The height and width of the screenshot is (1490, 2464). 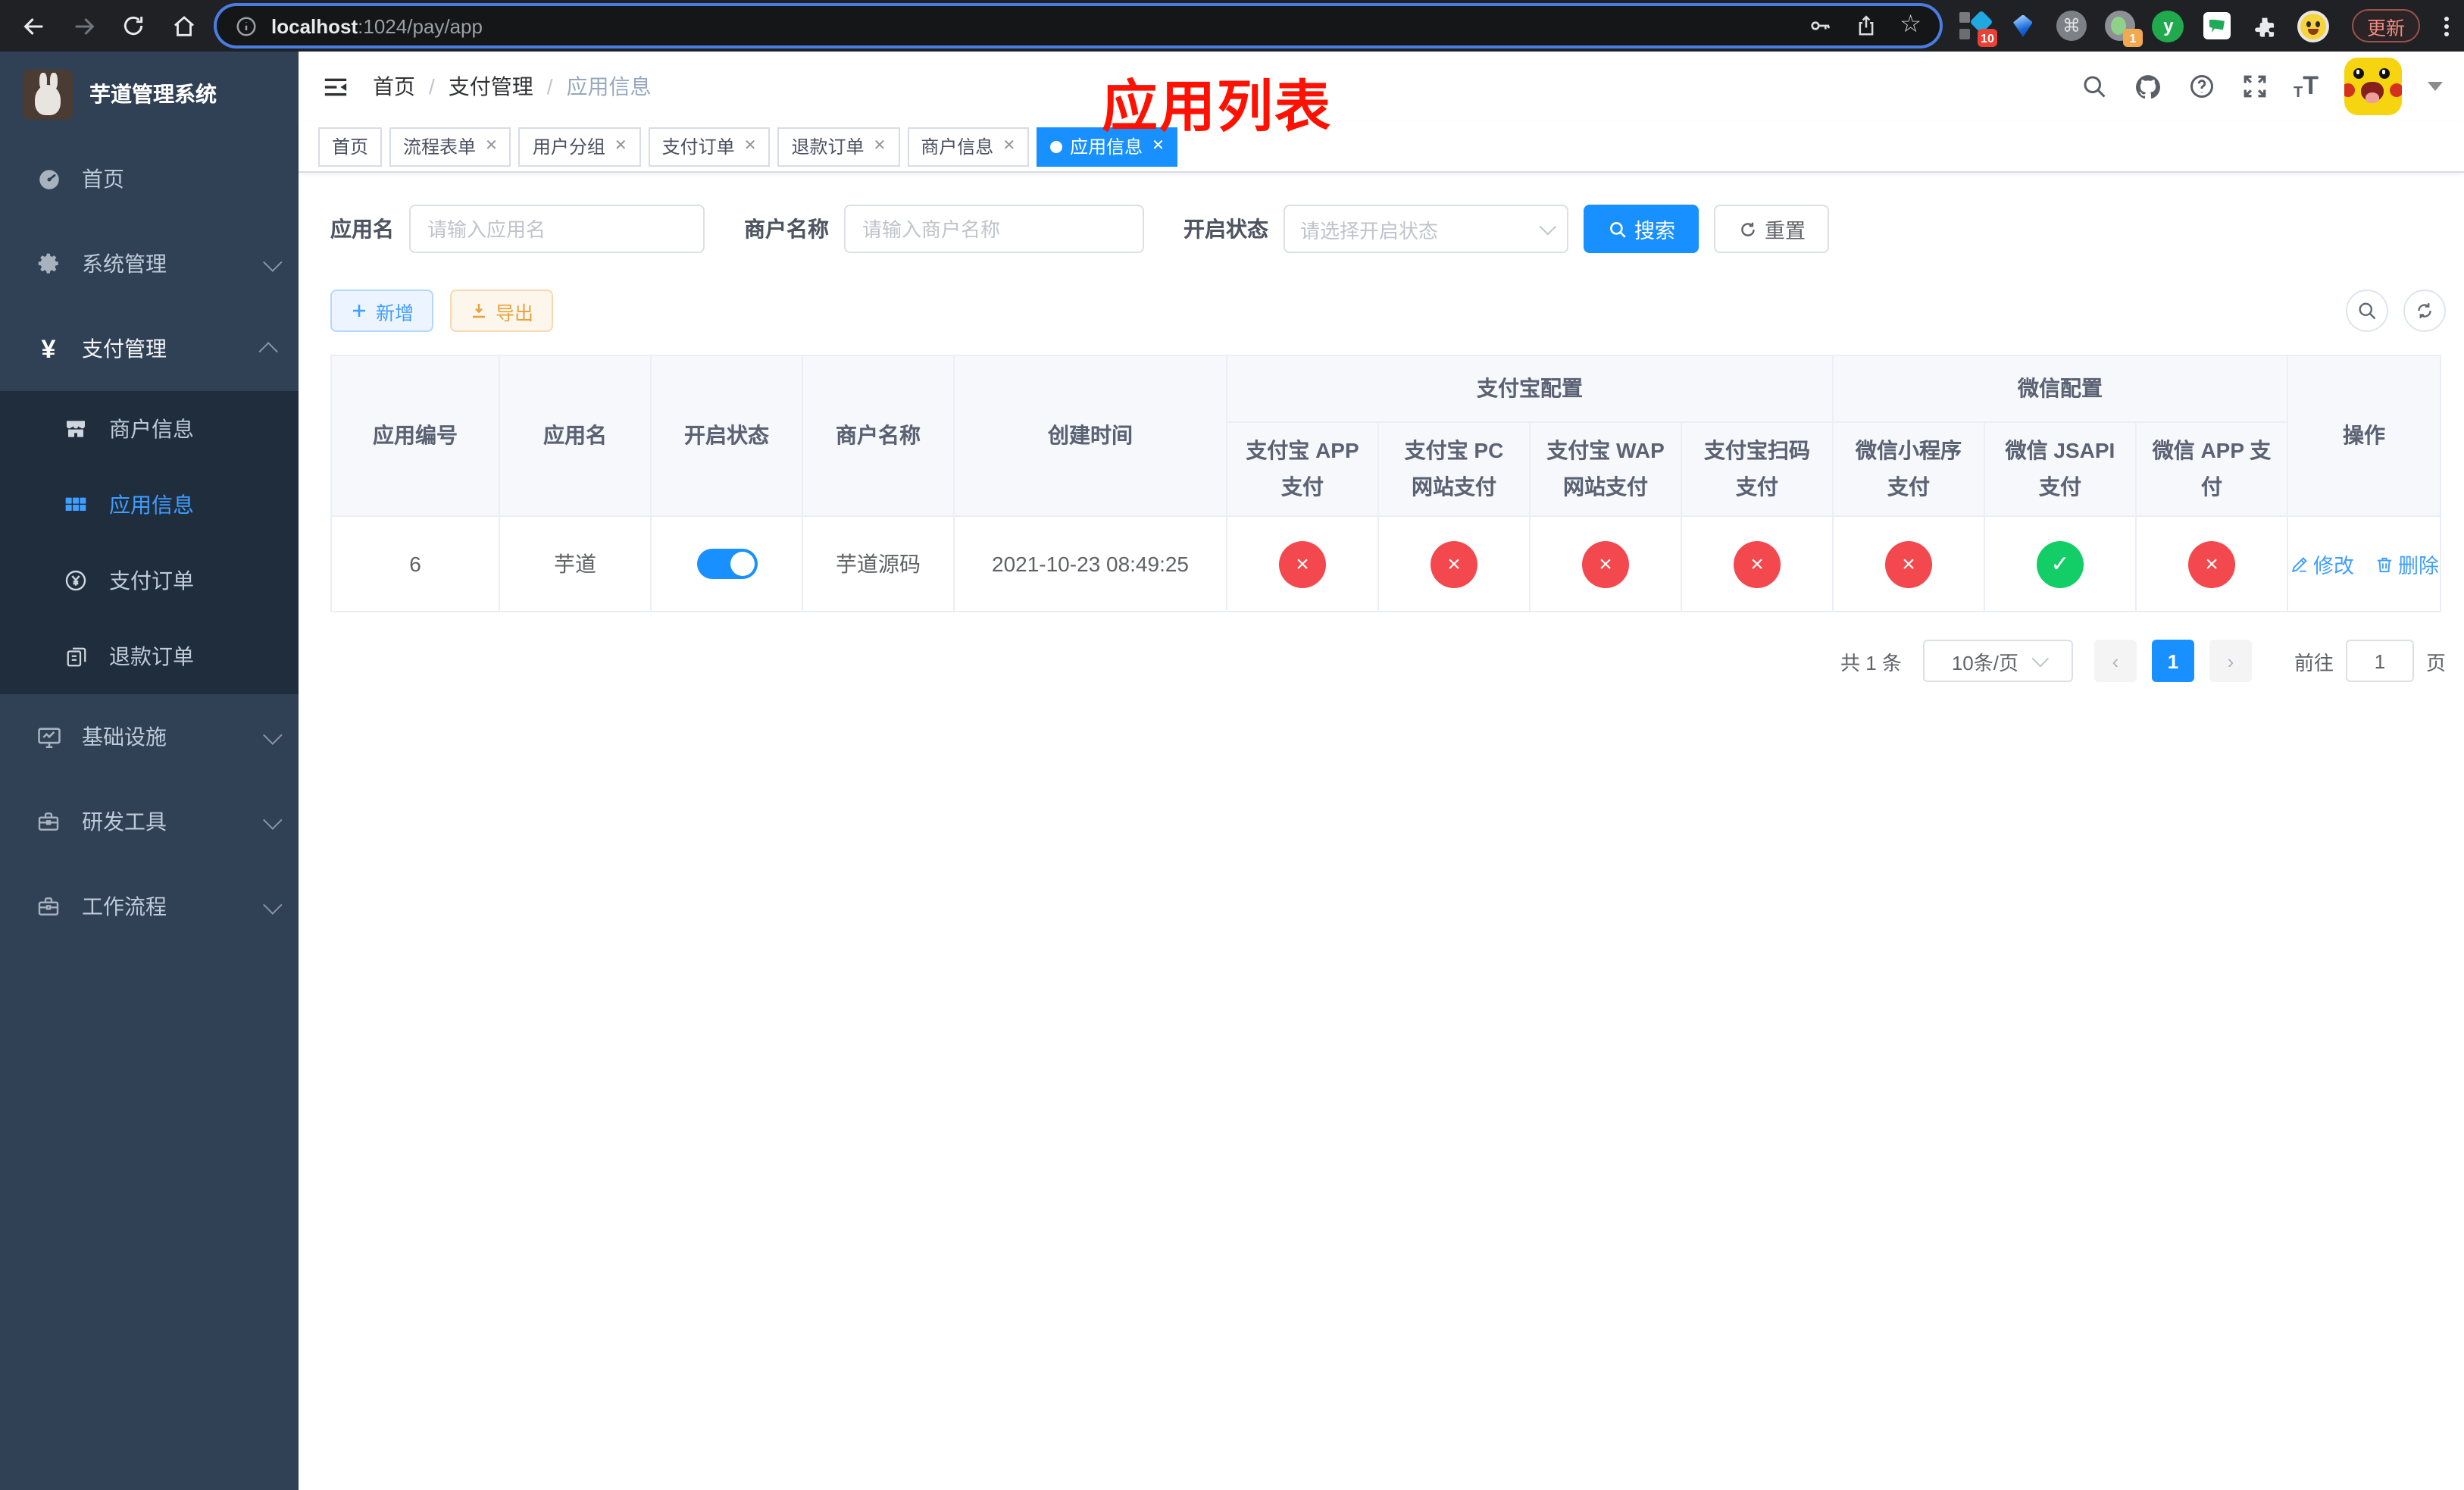 What do you see at coordinates (350, 146) in the screenshot?
I see `tab-home: 首页` at bounding box center [350, 146].